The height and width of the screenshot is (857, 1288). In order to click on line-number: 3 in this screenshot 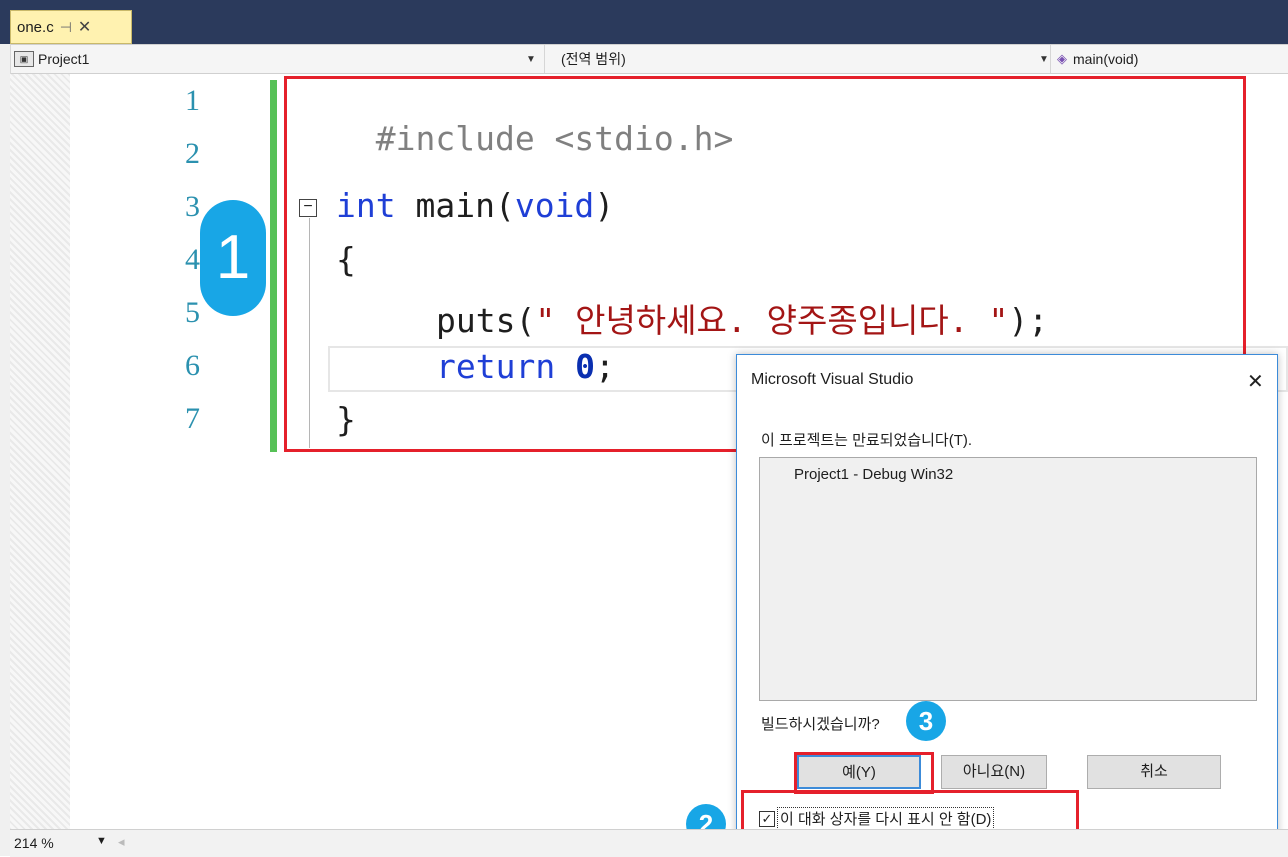, I will do `click(192, 206)`.